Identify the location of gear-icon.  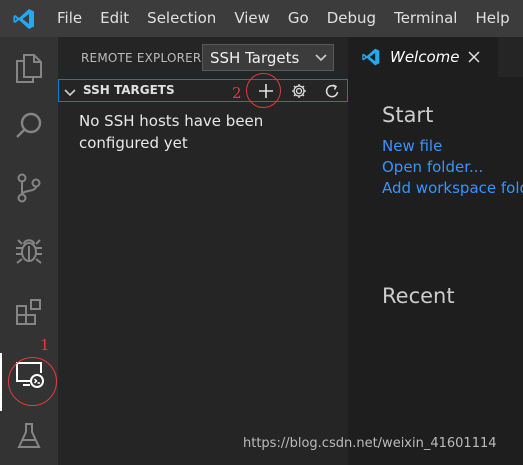
(299, 91).